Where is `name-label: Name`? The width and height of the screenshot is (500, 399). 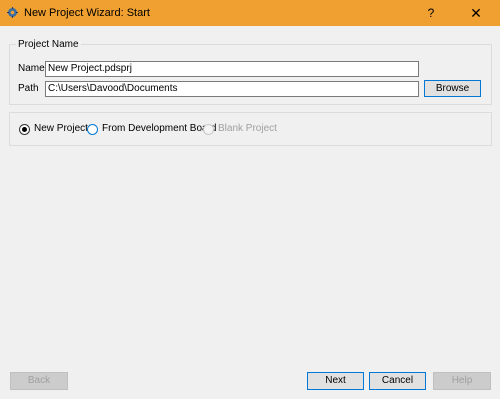
name-label: Name is located at coordinates (31, 68).